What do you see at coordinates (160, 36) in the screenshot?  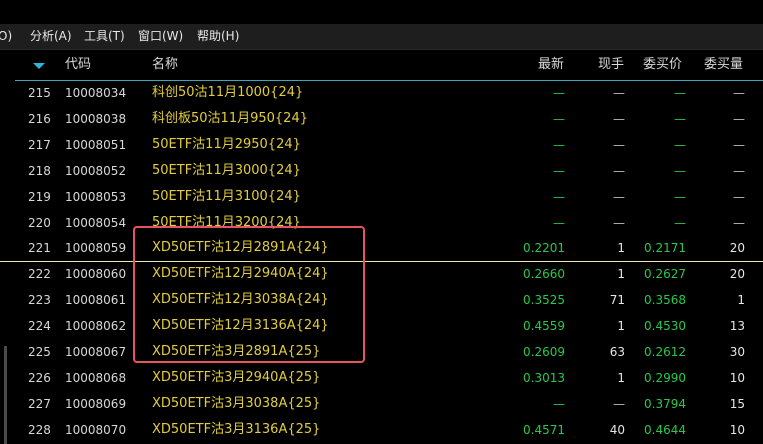 I see `menu-item-window: 窗口(W)` at bounding box center [160, 36].